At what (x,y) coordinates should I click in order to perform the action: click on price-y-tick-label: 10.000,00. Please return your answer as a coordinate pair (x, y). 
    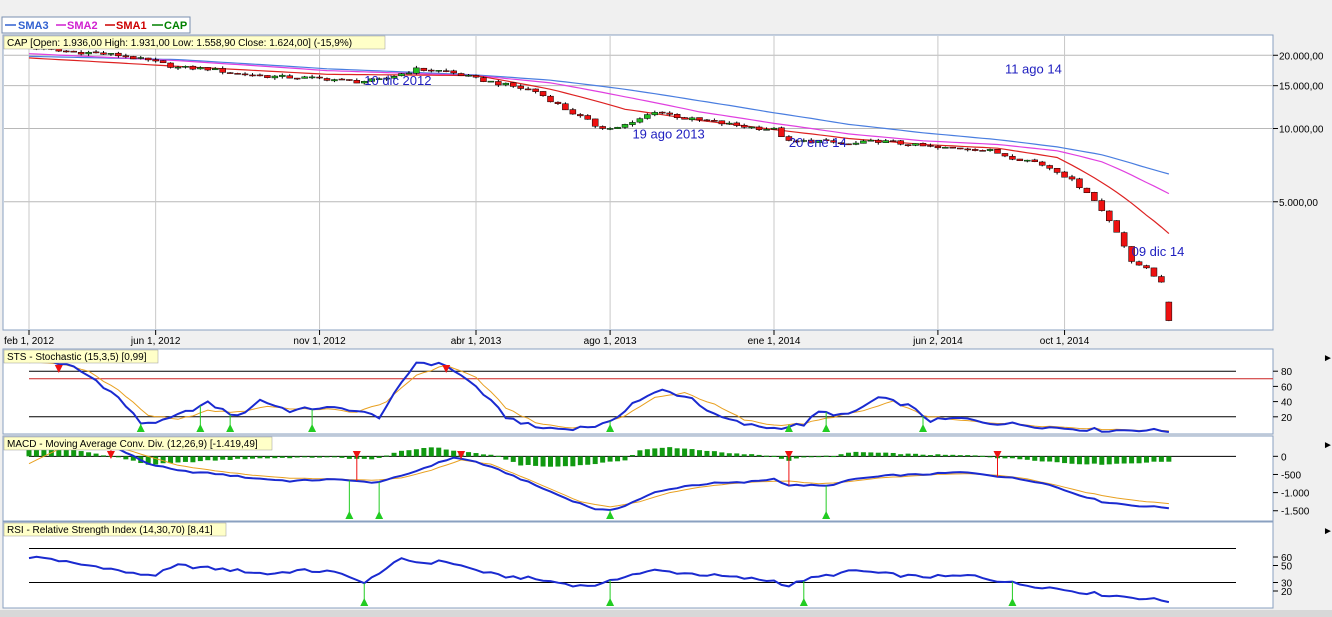
    Looking at the image, I should click on (1301, 130).